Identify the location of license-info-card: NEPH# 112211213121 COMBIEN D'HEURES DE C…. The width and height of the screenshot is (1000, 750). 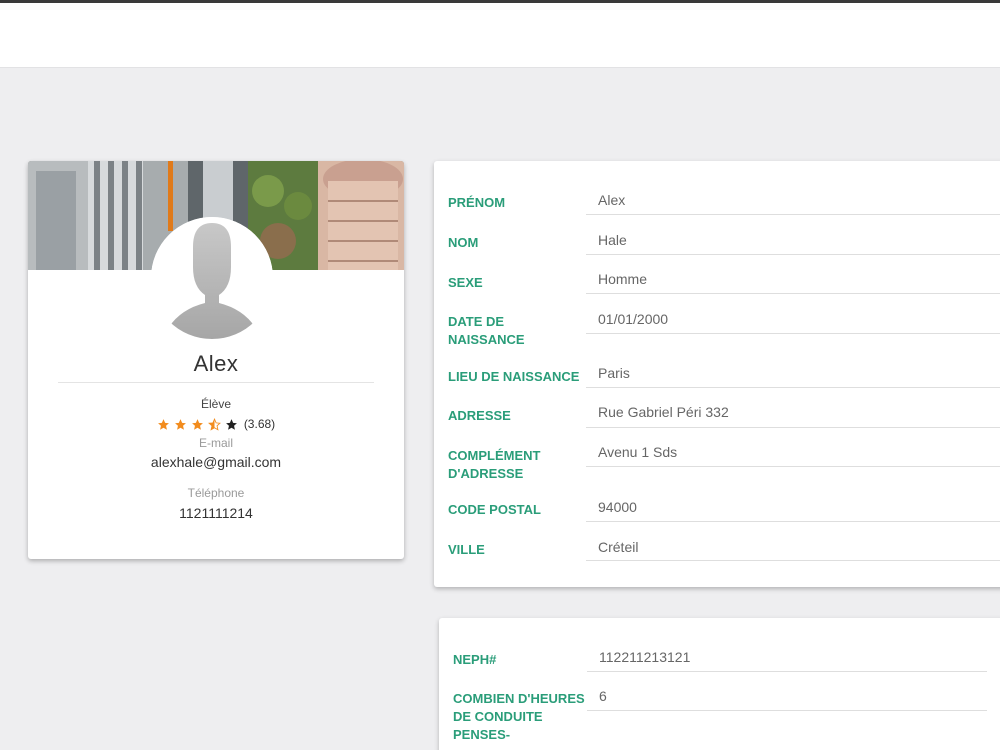
(719, 684).